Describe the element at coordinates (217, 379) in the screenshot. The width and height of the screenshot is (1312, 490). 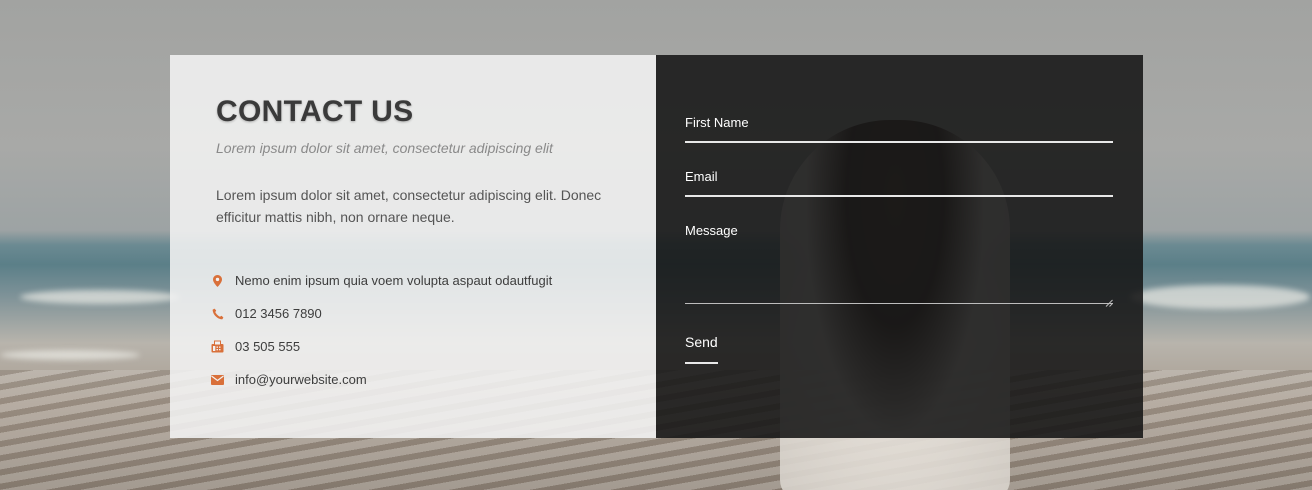
I see `envelope-icon` at that location.